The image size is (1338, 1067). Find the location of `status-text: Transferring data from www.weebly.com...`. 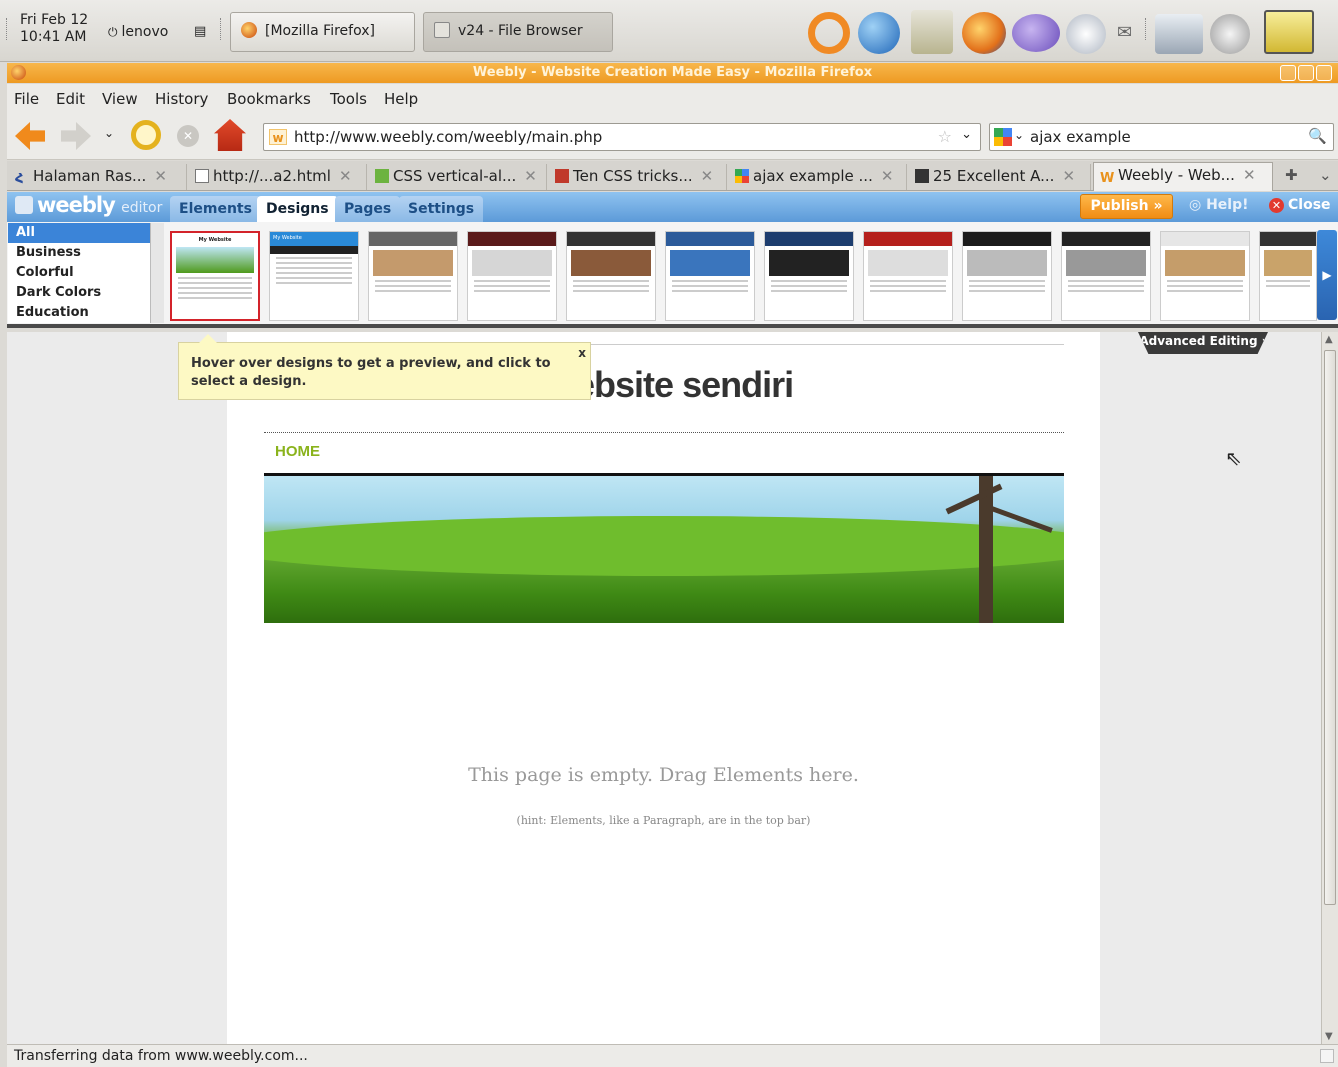

status-text: Transferring data from www.weebly.com... is located at coordinates (161, 1056).